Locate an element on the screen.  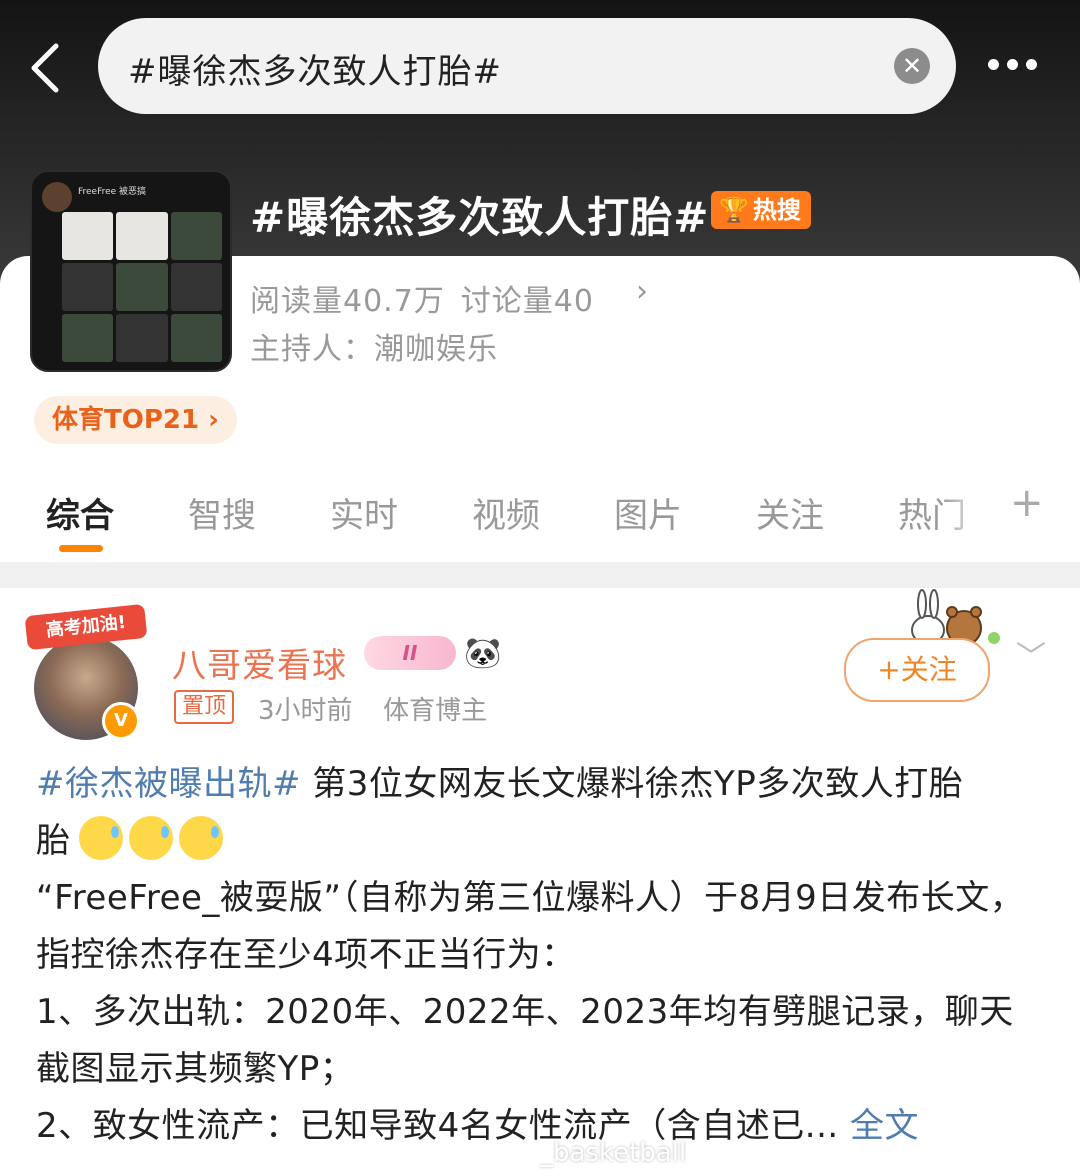
tab-following: 关注 is located at coordinates (790, 512).